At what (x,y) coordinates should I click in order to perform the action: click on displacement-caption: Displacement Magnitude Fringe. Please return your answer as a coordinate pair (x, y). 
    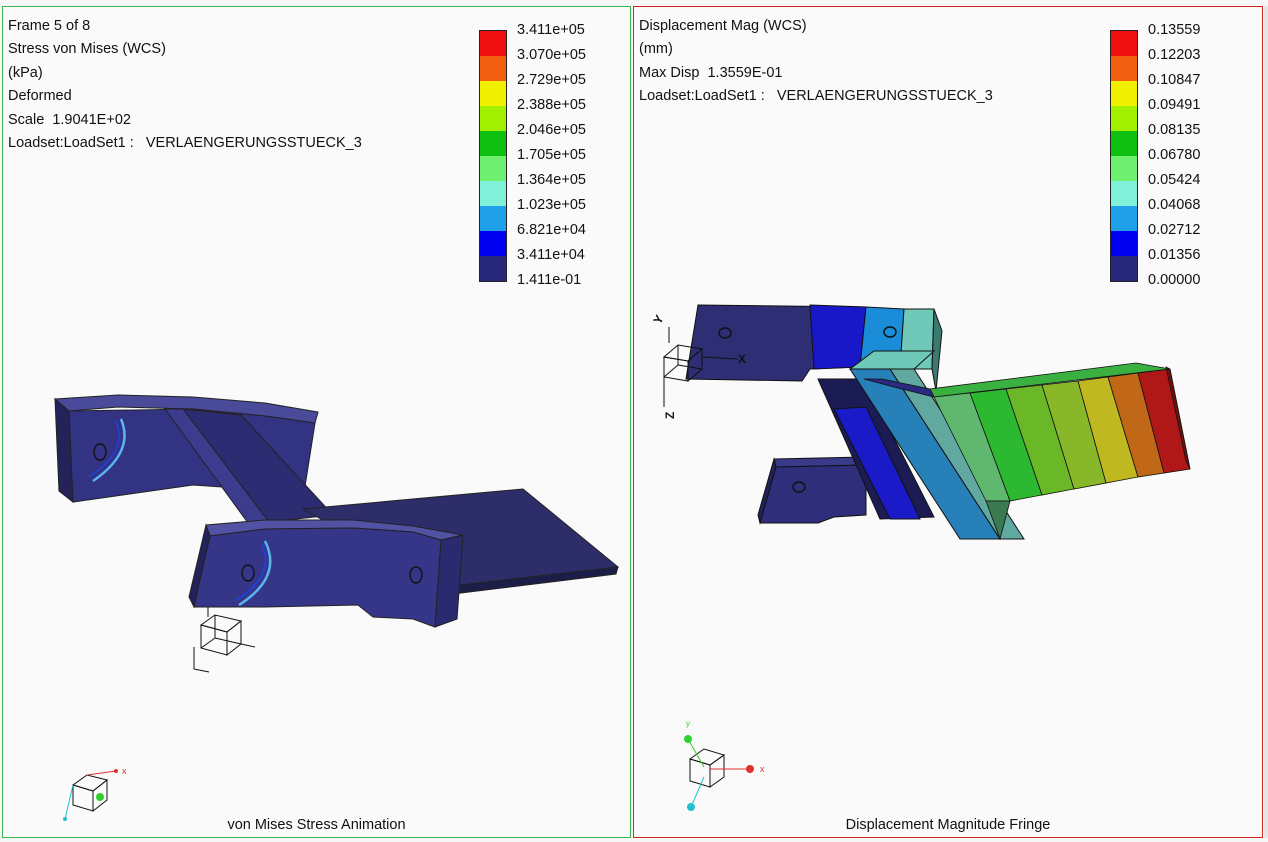
    Looking at the image, I should click on (948, 825).